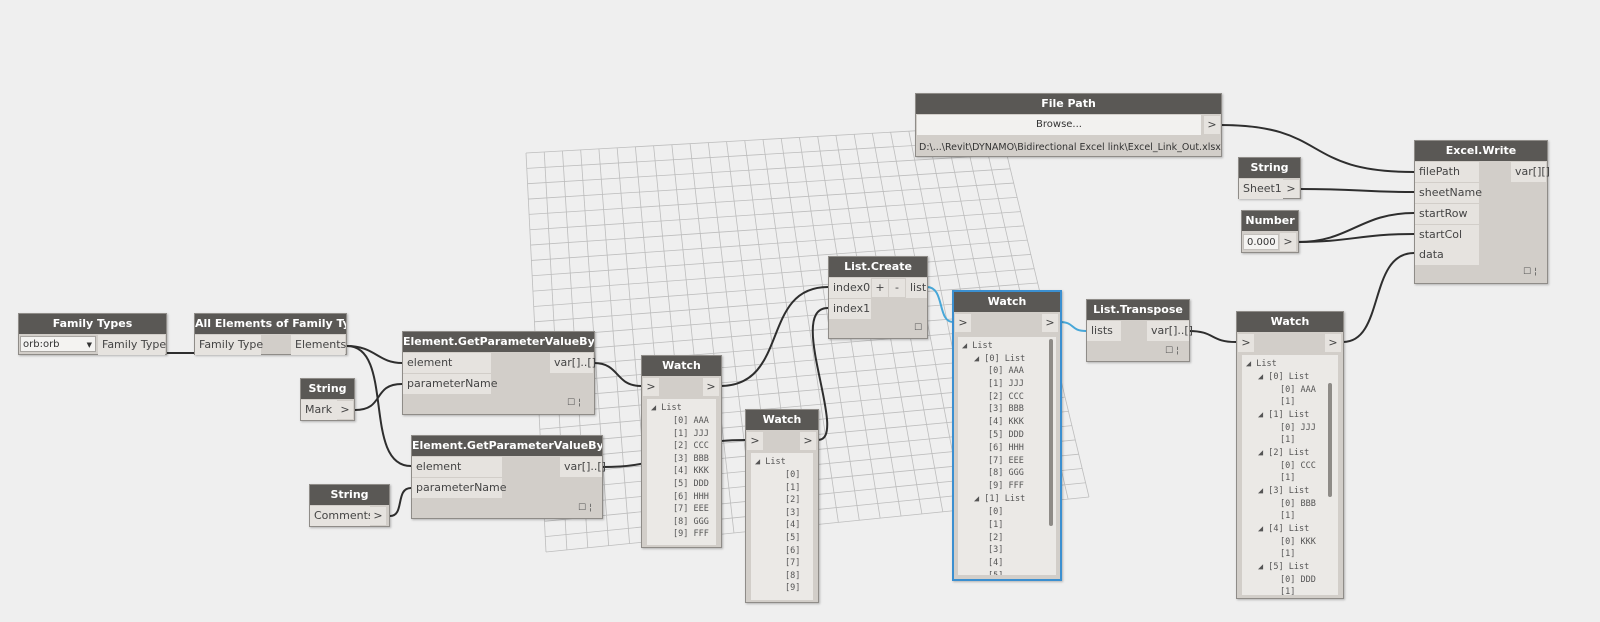 This screenshot has height=622, width=1600. What do you see at coordinates (691, 496) in the screenshot?
I see `list-item: [6] HHH` at bounding box center [691, 496].